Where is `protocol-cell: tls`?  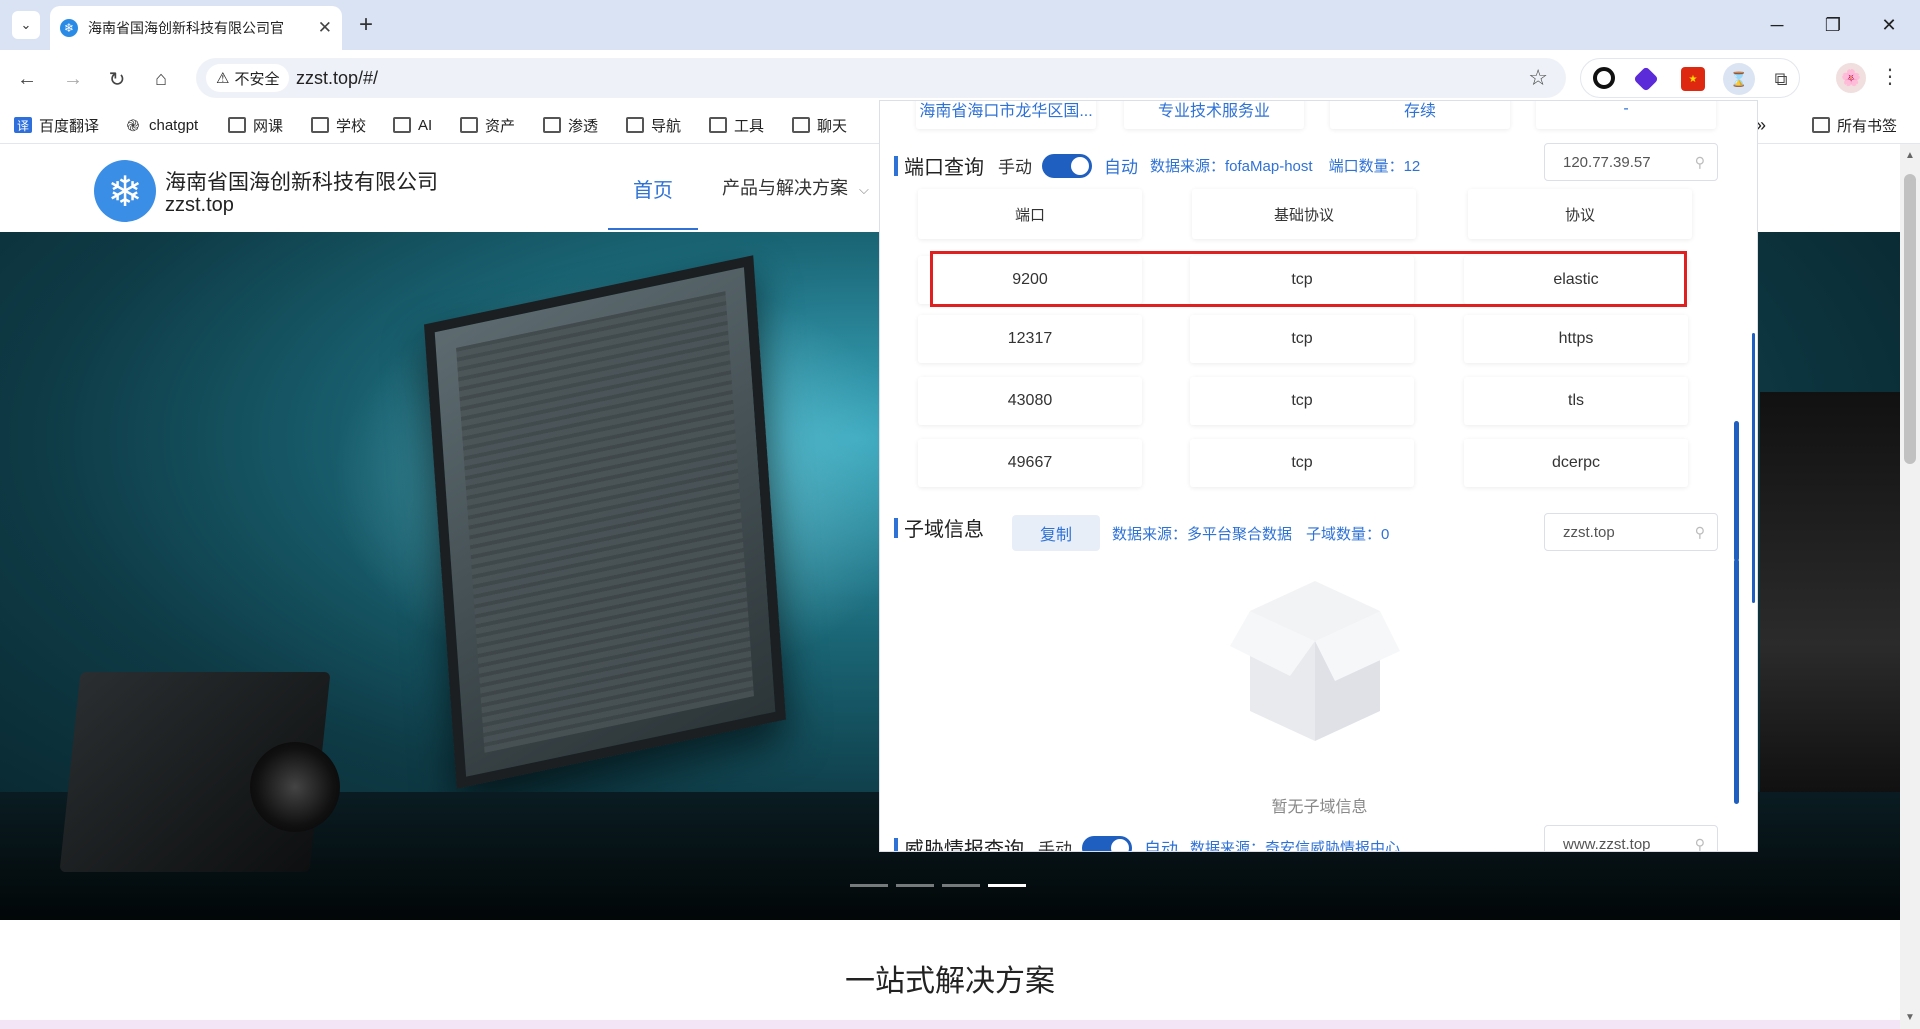
protocol-cell: tls is located at coordinates (1576, 401).